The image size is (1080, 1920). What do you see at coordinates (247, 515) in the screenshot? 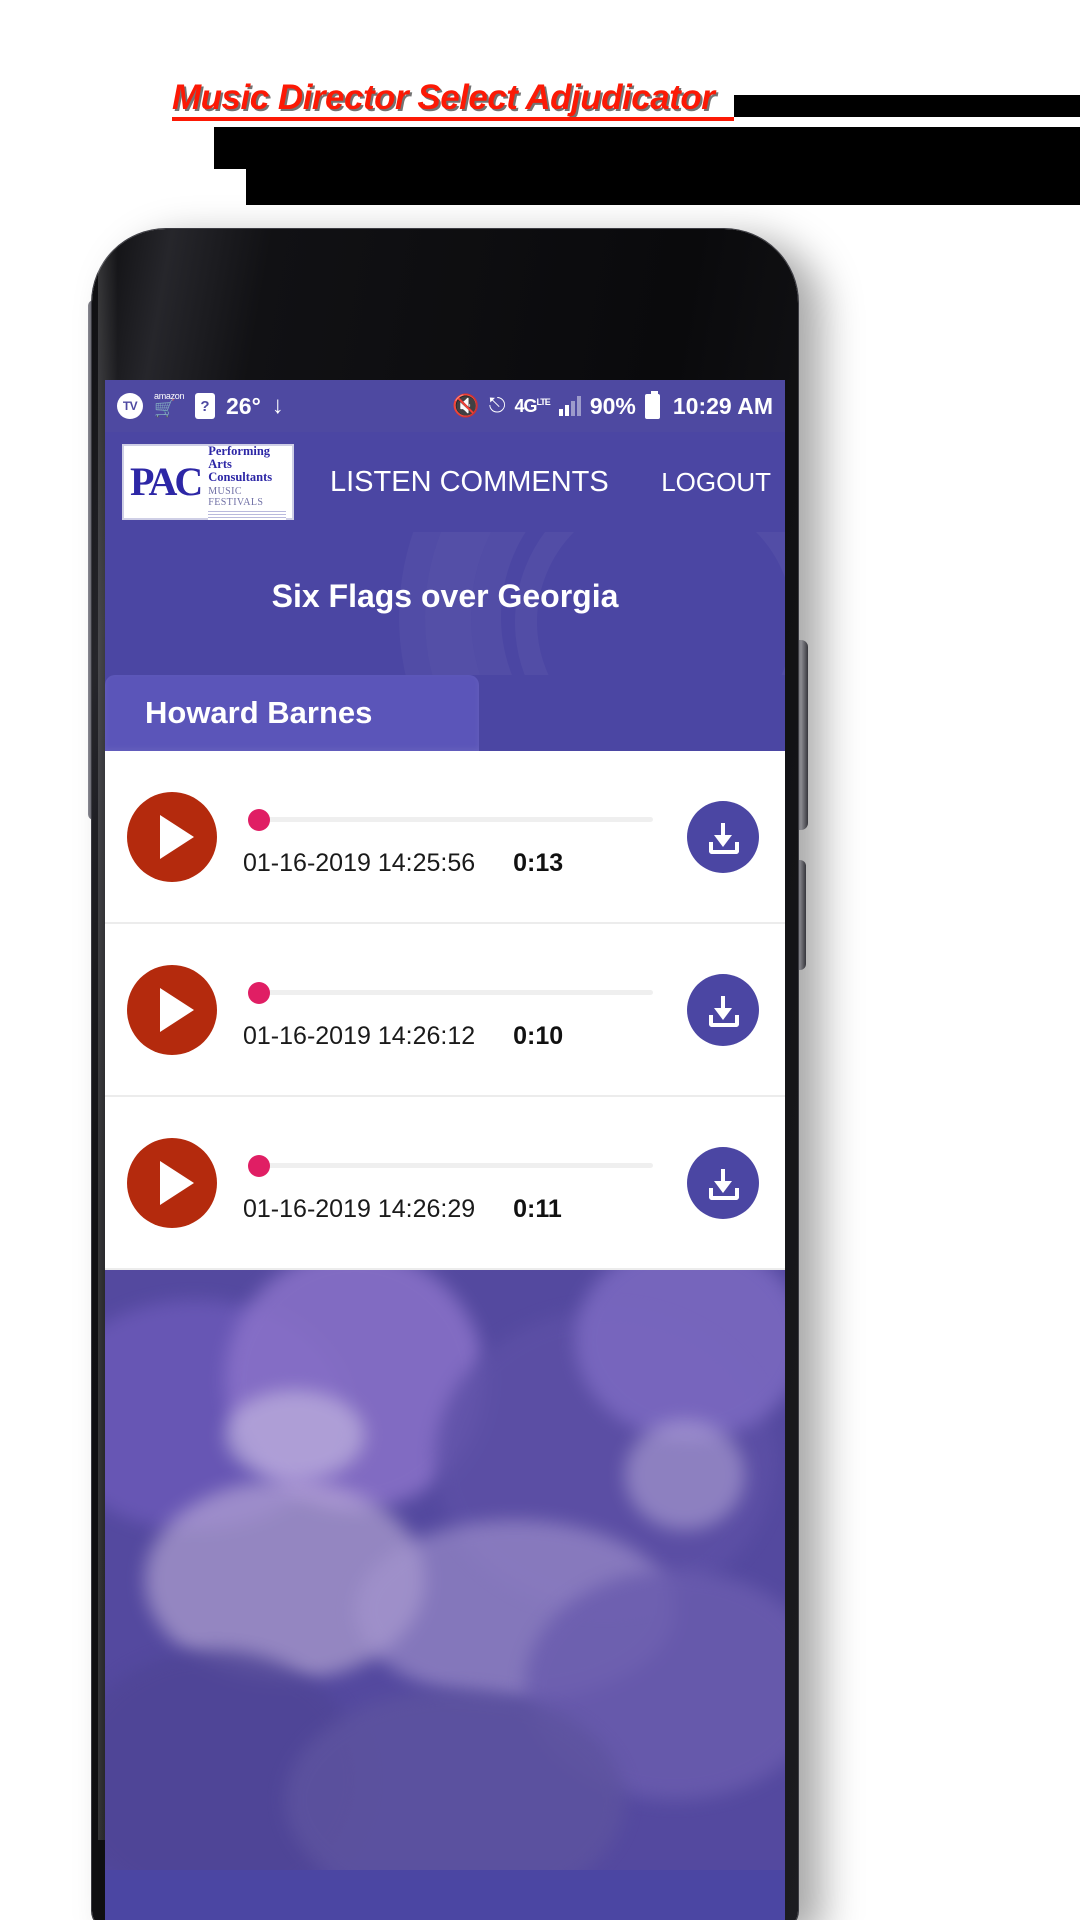
I see `logo-staff-lines` at bounding box center [247, 515].